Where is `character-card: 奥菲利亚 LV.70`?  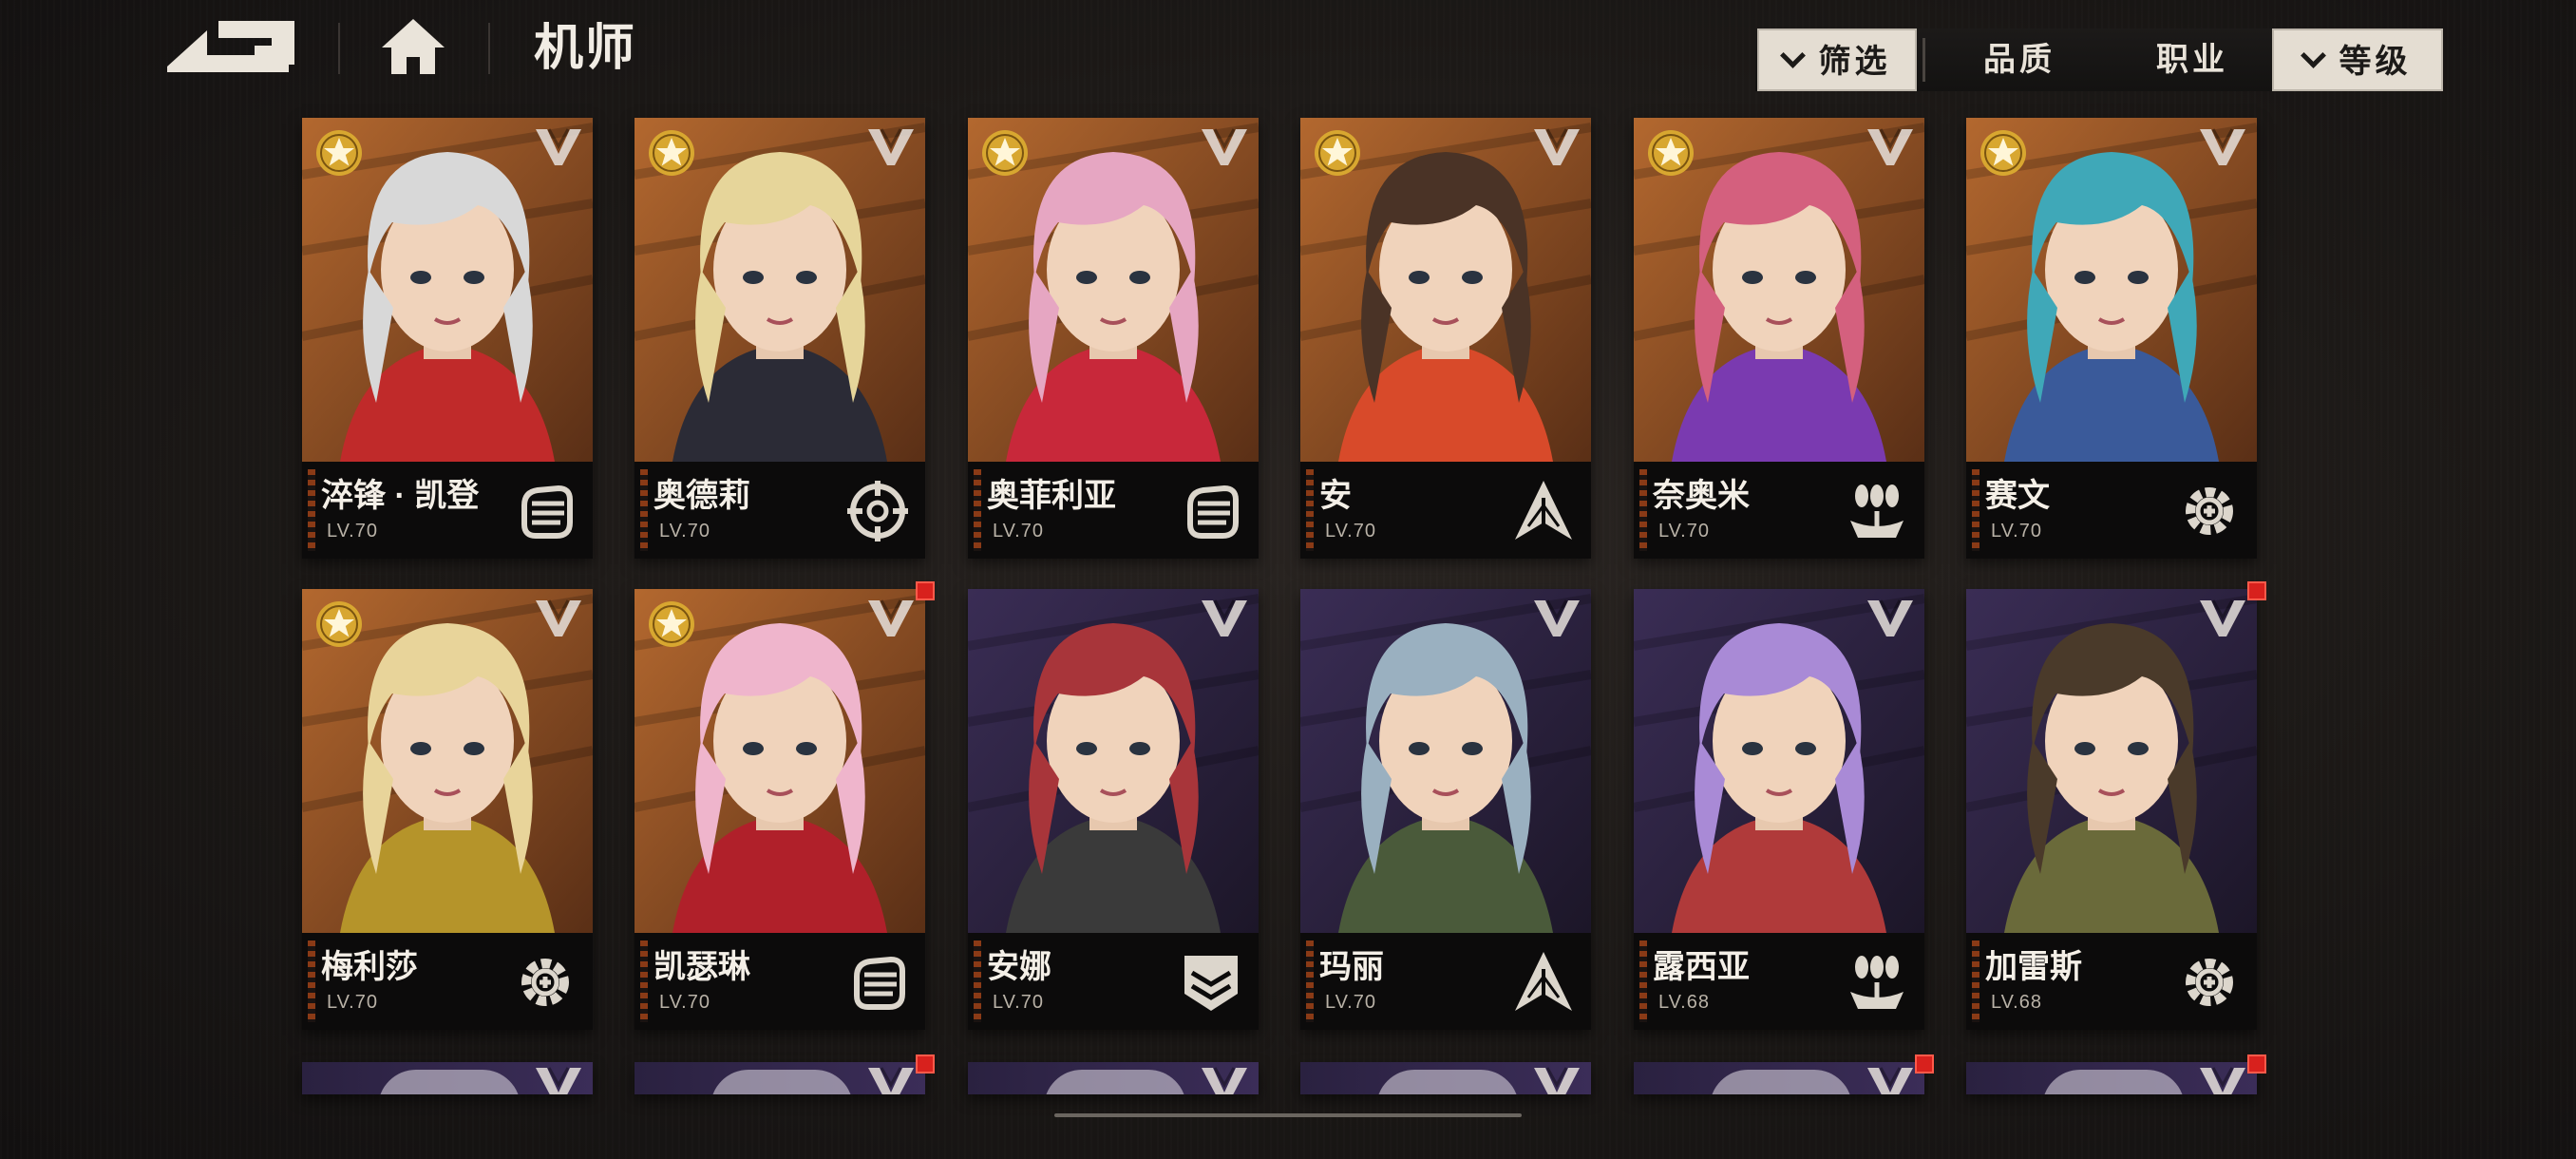 character-card: 奥菲利亚 LV.70 is located at coordinates (1113, 338).